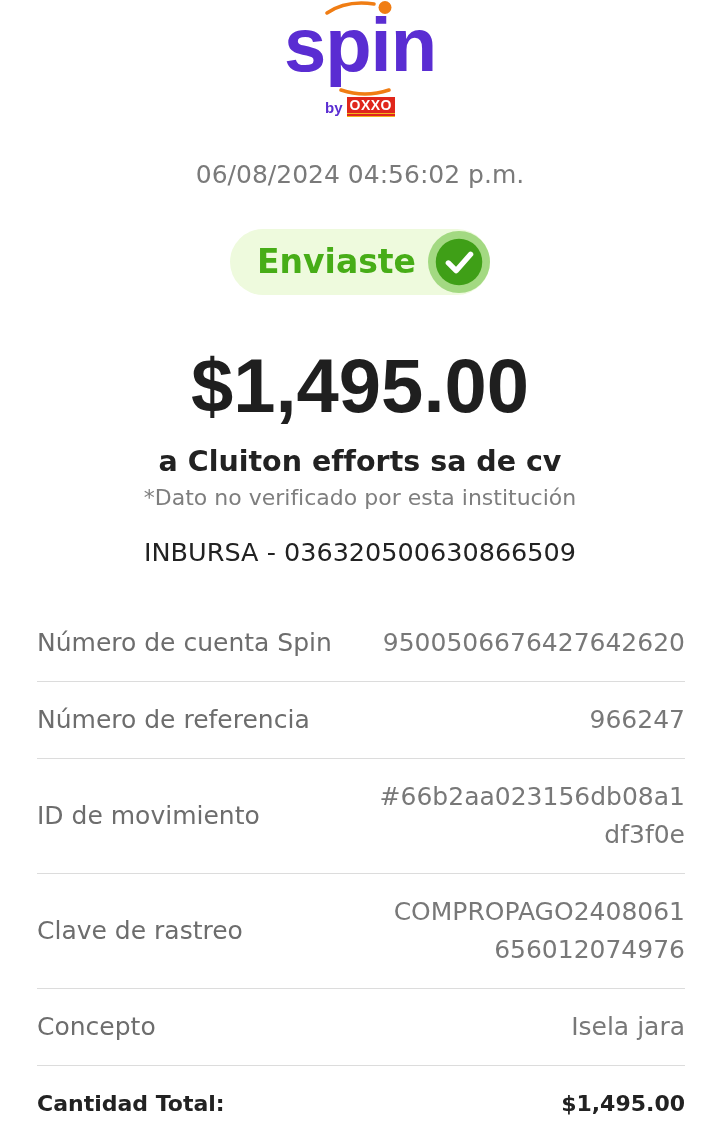  Describe the element at coordinates (140, 931) in the screenshot. I see `detail-label: Clave de rastreo` at that location.